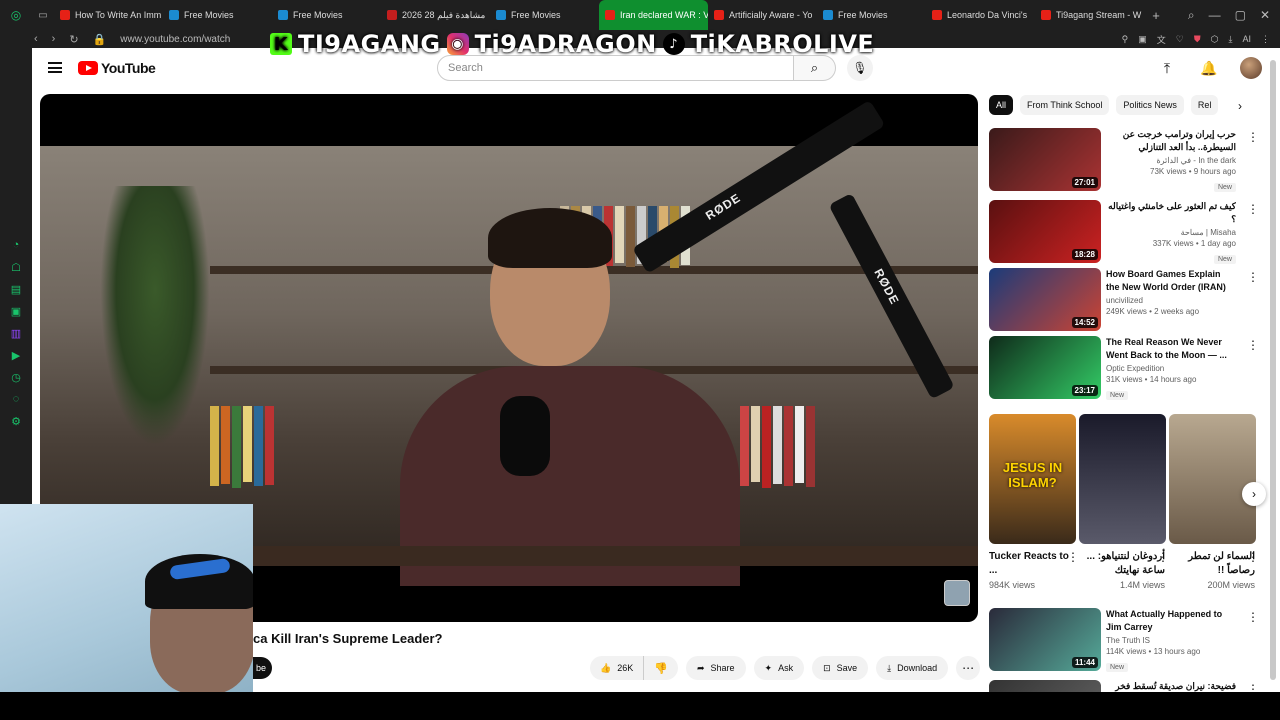  I want to click on header-actions: ⤒ 🔔, so click(1209, 68).